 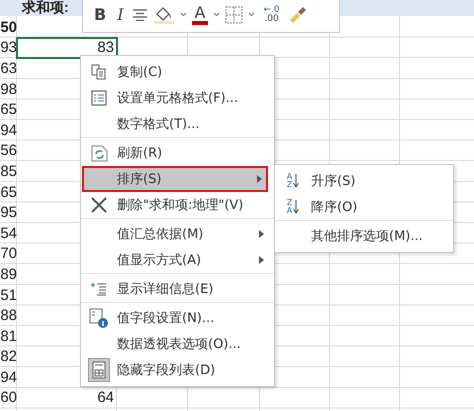 What do you see at coordinates (8, 171) in the screenshot?
I see `table-cell: 85` at bounding box center [8, 171].